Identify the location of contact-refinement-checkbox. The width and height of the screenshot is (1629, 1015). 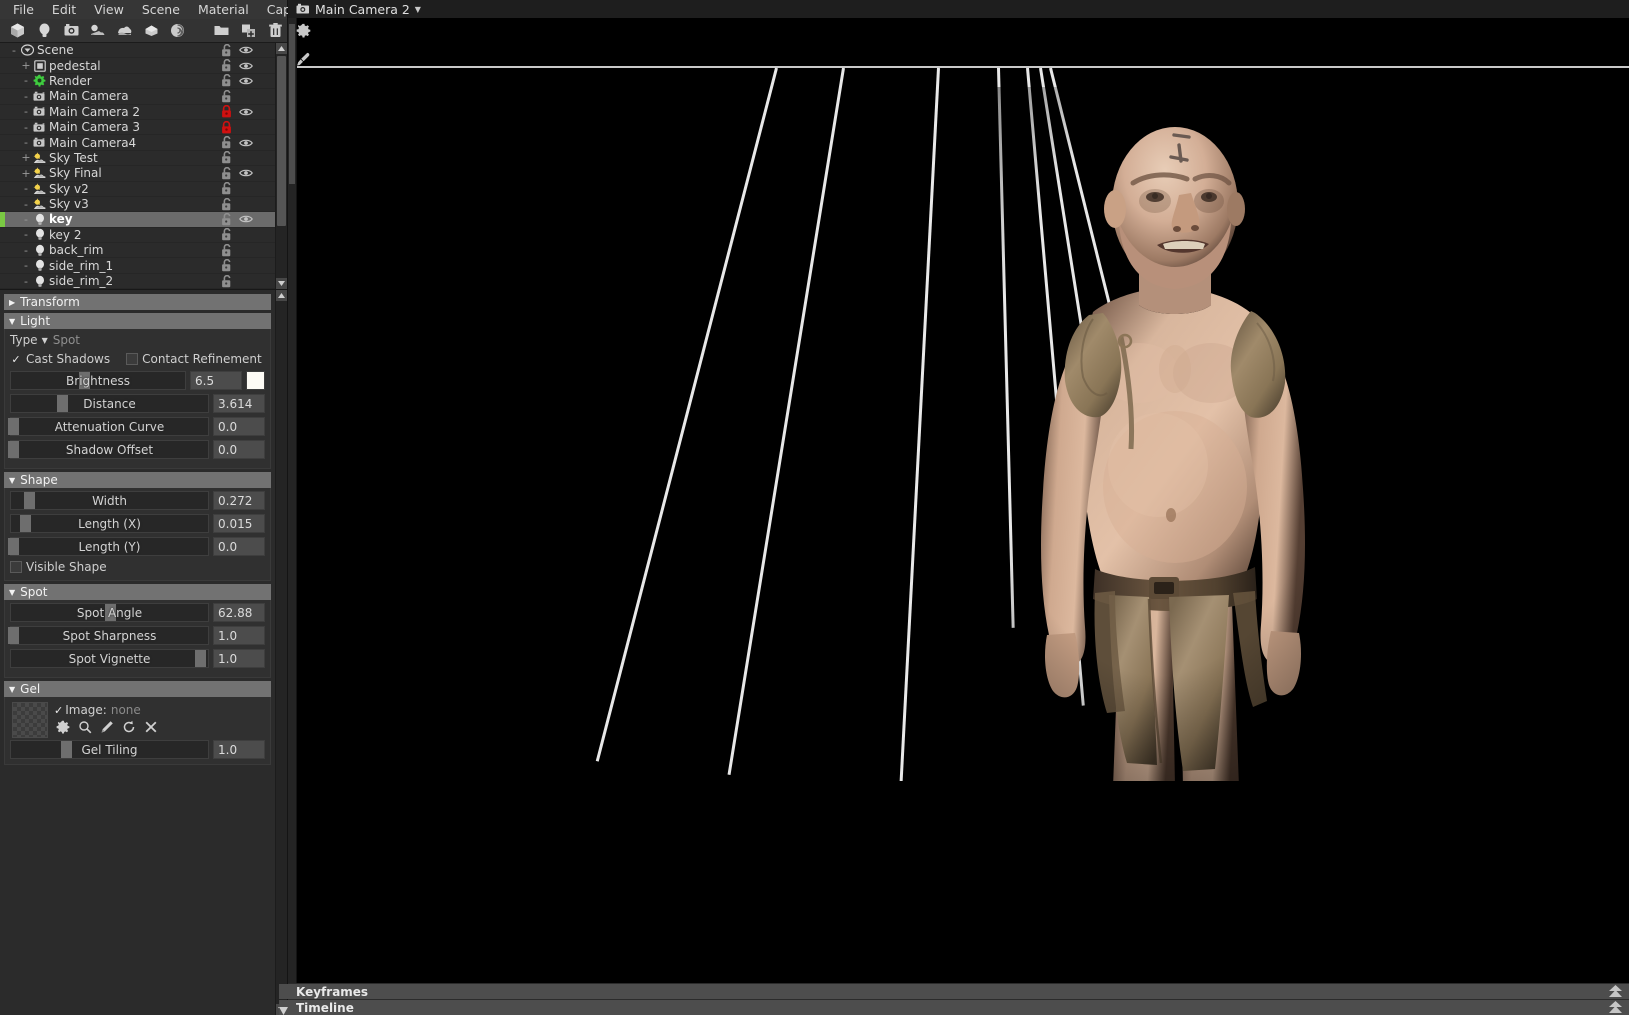
(132, 359).